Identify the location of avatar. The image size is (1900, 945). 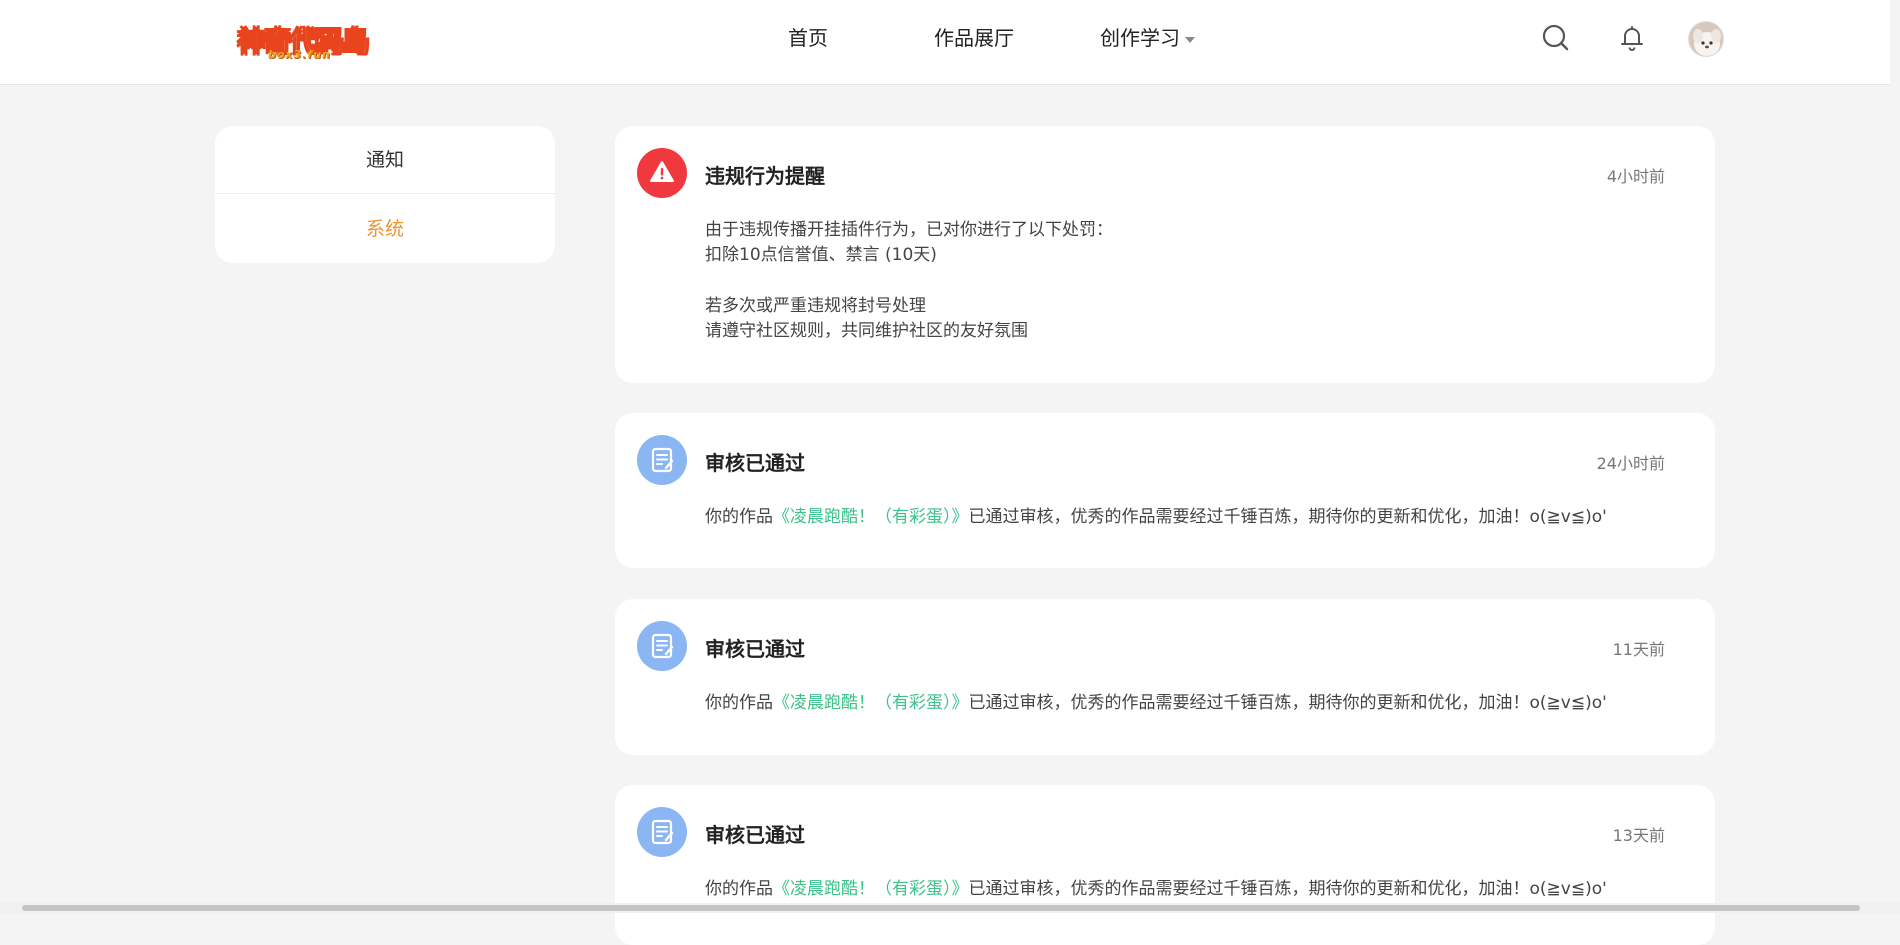
(1706, 39).